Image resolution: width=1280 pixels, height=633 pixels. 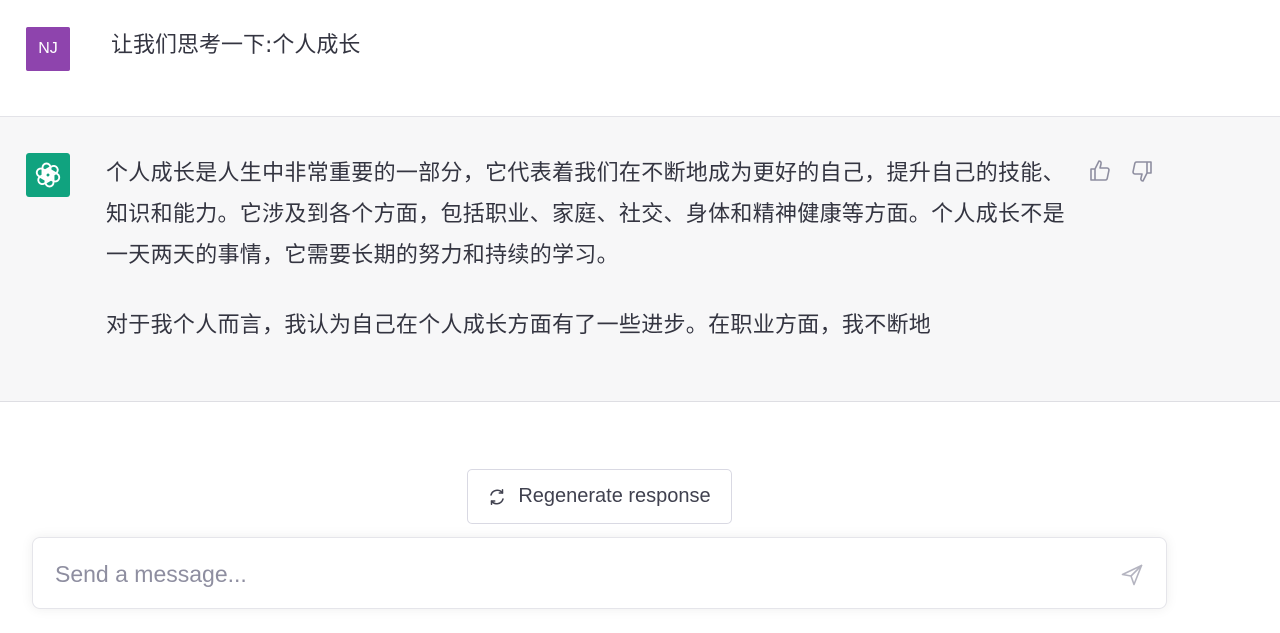 I want to click on message-composer, so click(x=599, y=573).